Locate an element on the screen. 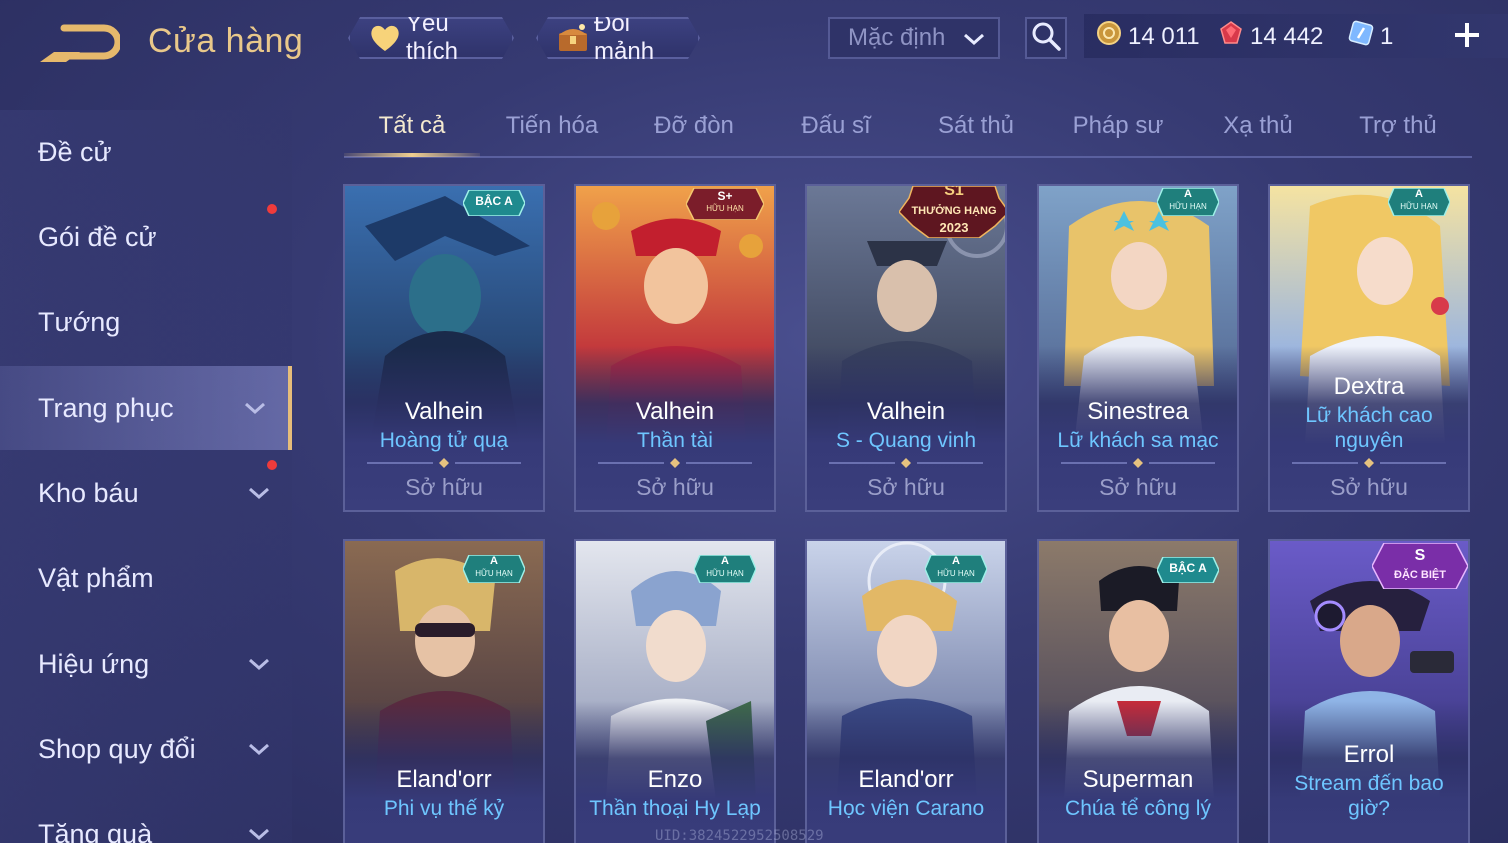 Image resolution: width=1508 pixels, height=843 pixels. treasure-chest-icon is located at coordinates (573, 38).